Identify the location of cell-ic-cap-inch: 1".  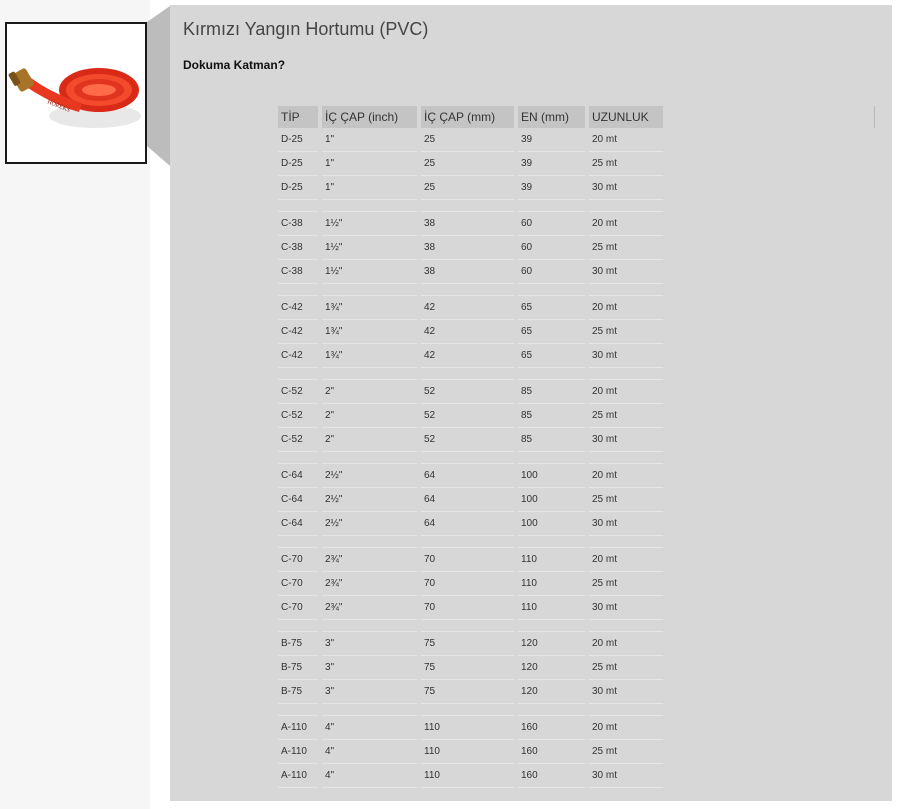
(369, 140).